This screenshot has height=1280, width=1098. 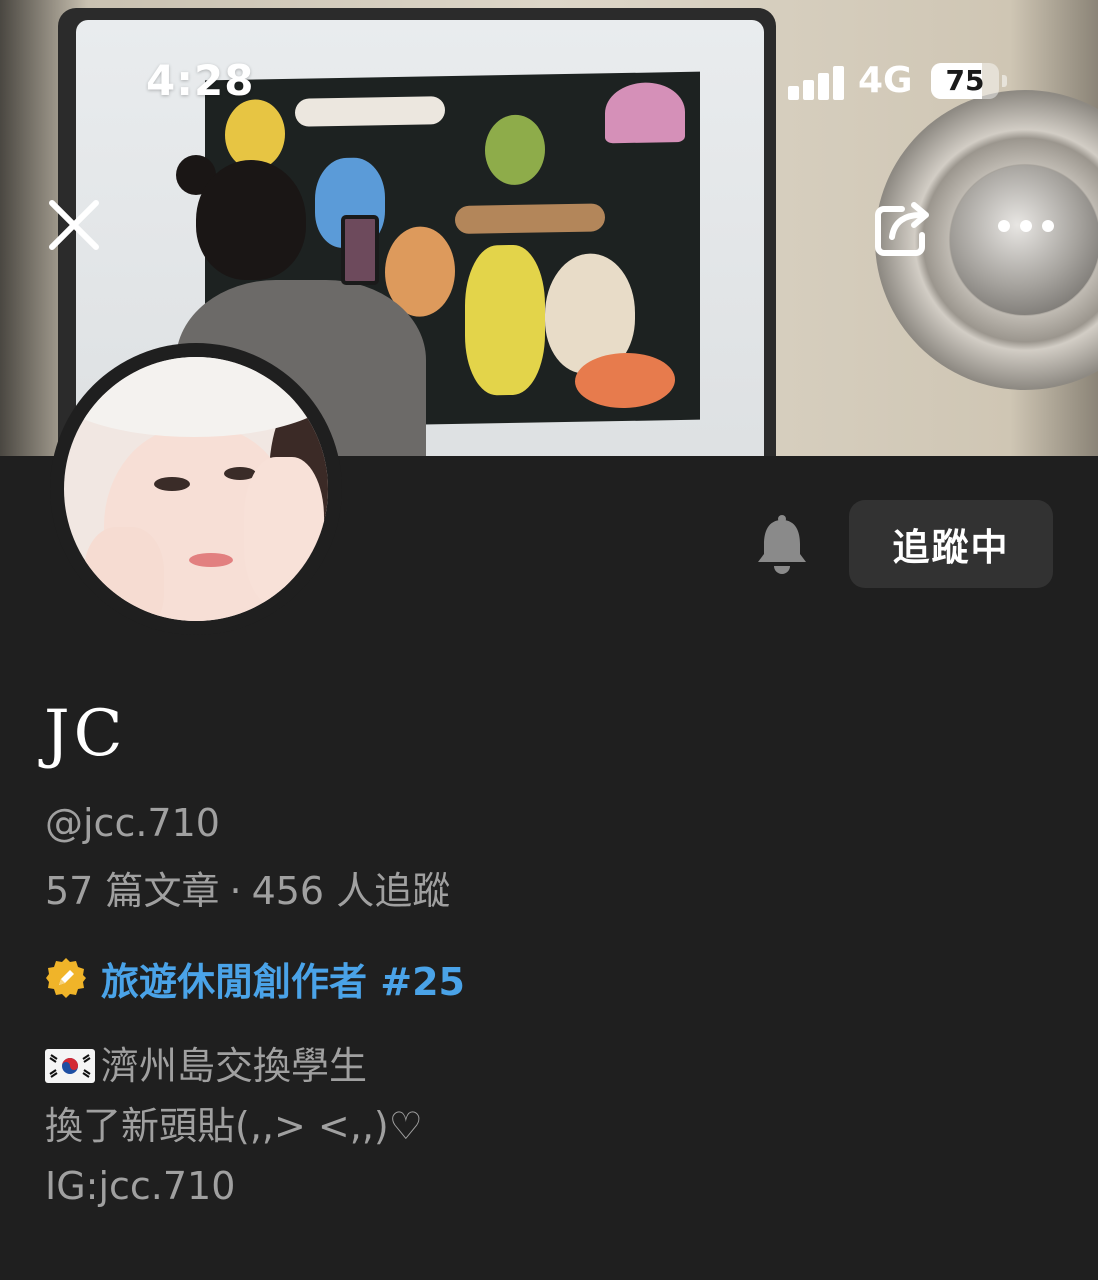 I want to click on following-button: 追蹤中, so click(x=951, y=544).